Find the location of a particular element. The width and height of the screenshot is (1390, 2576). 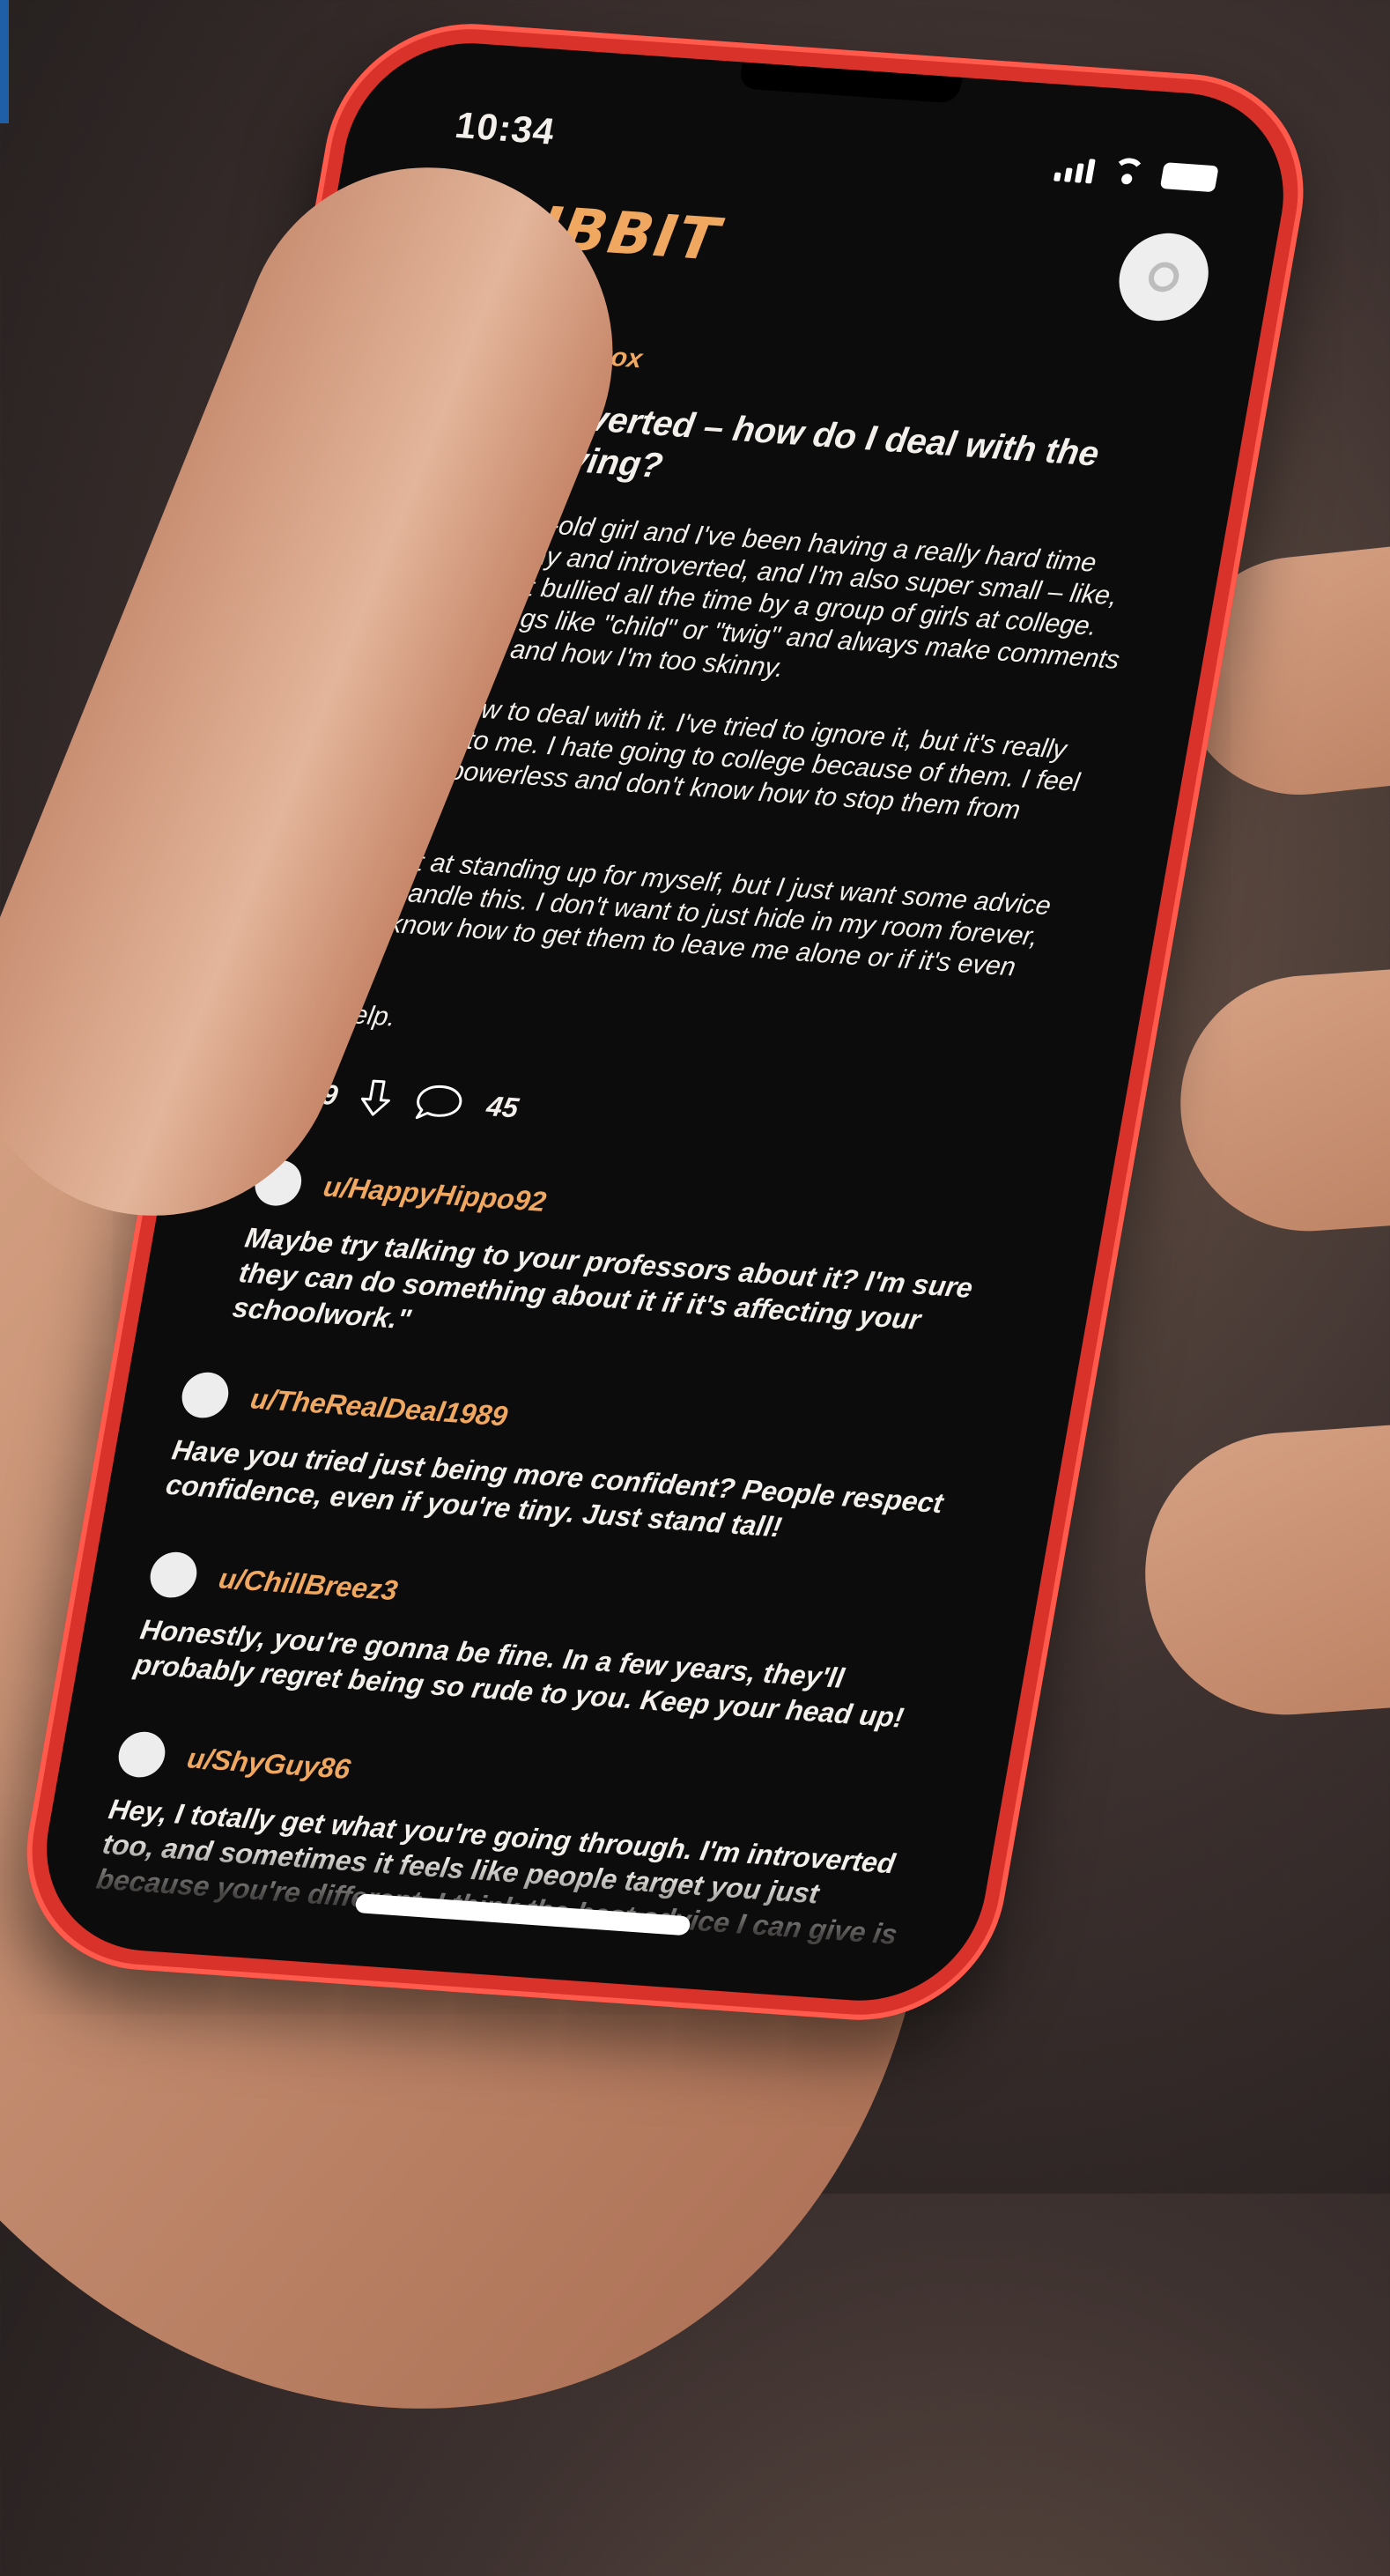

status-time: 10:34 is located at coordinates (505, 128).